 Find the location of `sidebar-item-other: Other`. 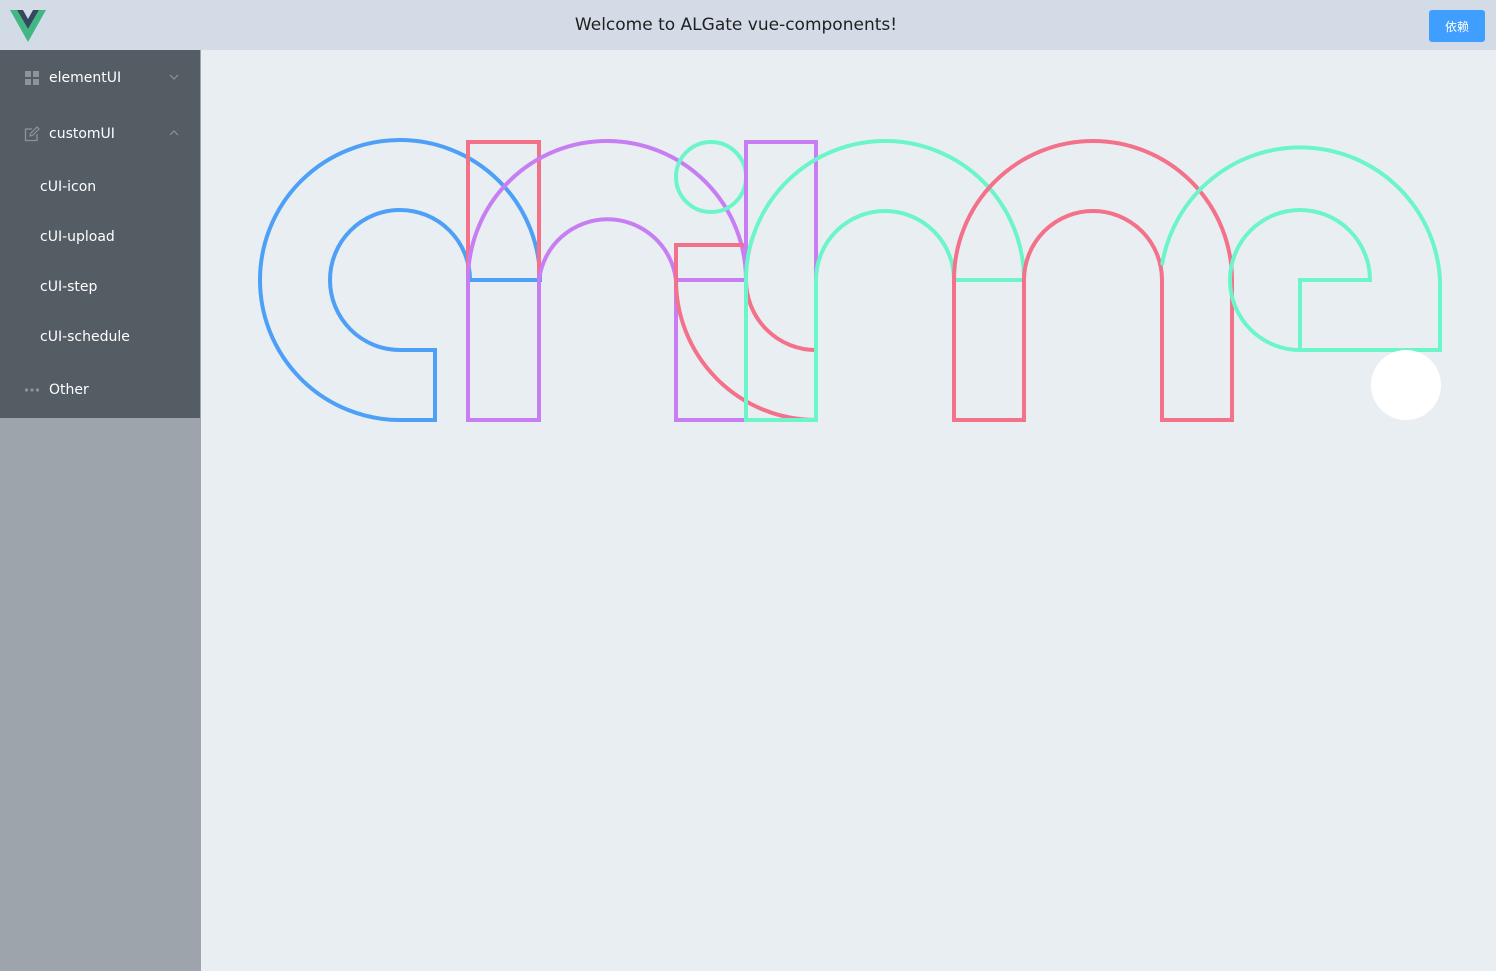

sidebar-item-other: Other is located at coordinates (100, 390).